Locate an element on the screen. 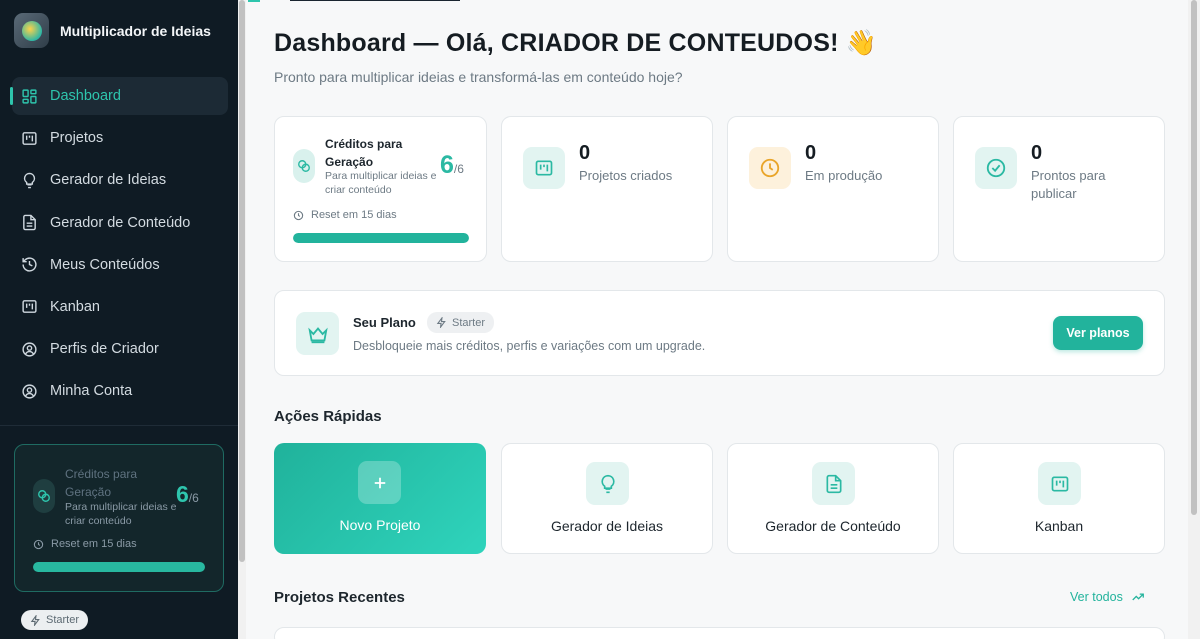 The width and height of the screenshot is (1200, 639). sidebar-item-meus-conteudos: Meus Conteúdos is located at coordinates (120, 265).